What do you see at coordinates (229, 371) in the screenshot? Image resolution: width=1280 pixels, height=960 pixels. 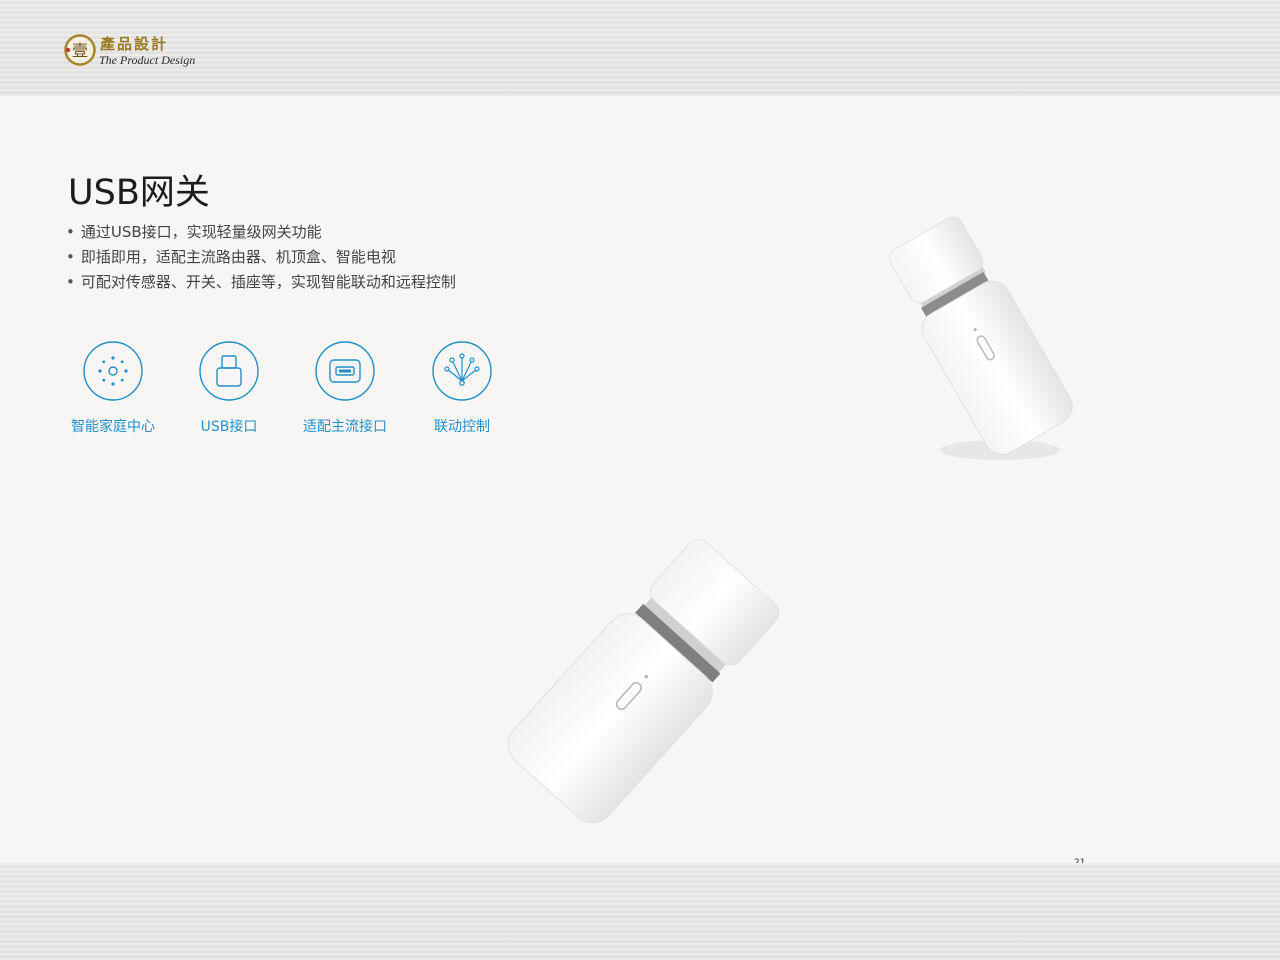 I see `usb-plug-icon` at bounding box center [229, 371].